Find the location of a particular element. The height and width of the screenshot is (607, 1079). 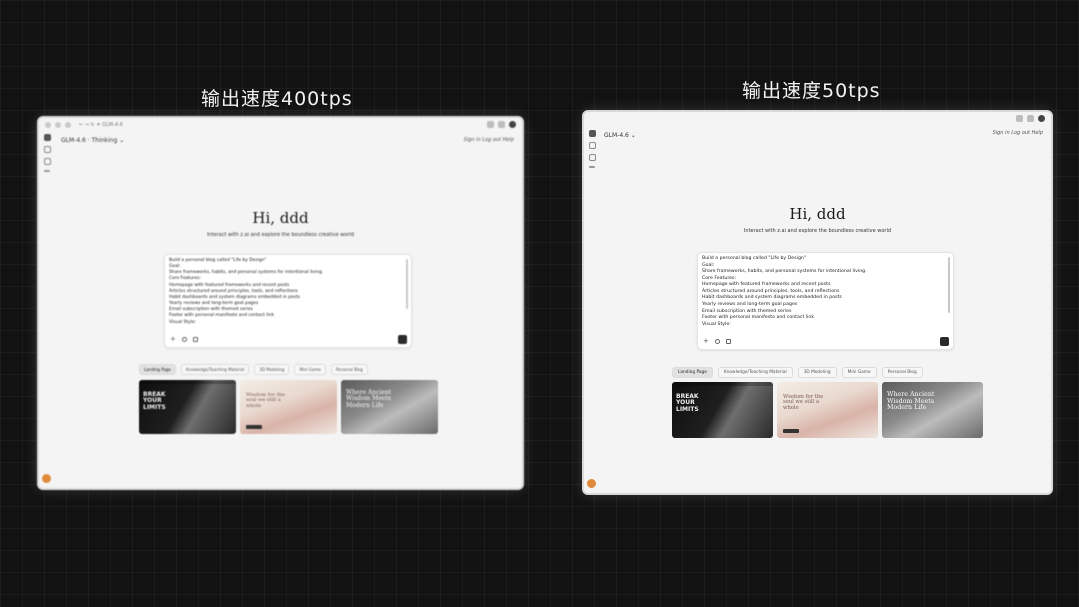

model-label: GLM-4.6 · Thinking ⌄ is located at coordinates (93, 140).